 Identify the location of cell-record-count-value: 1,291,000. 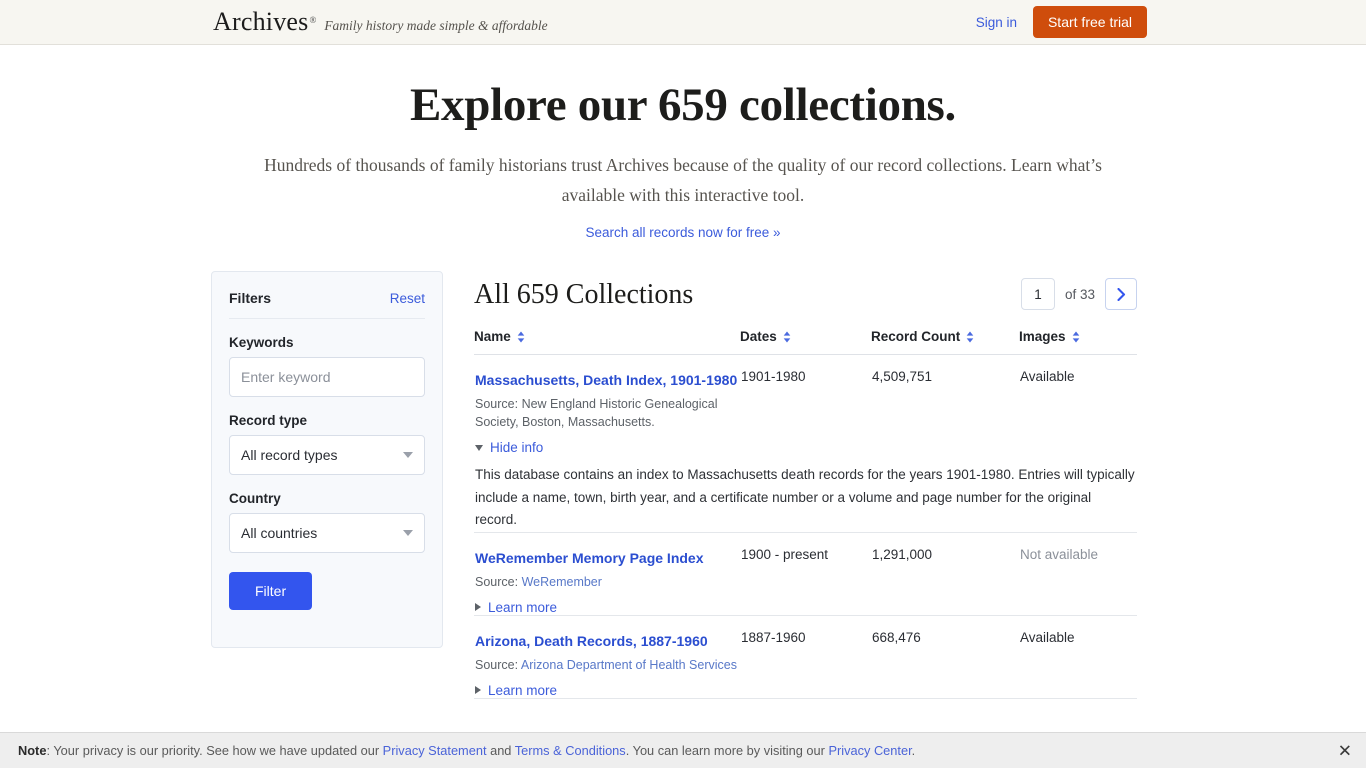
(902, 554).